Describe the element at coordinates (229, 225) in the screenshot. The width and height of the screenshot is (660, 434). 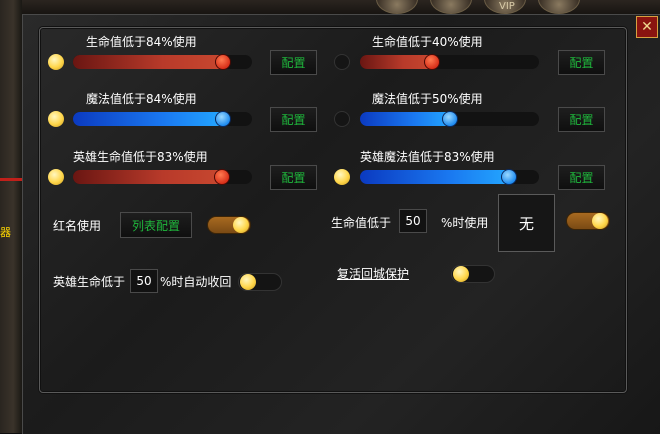
I see `red-name-toggle` at that location.